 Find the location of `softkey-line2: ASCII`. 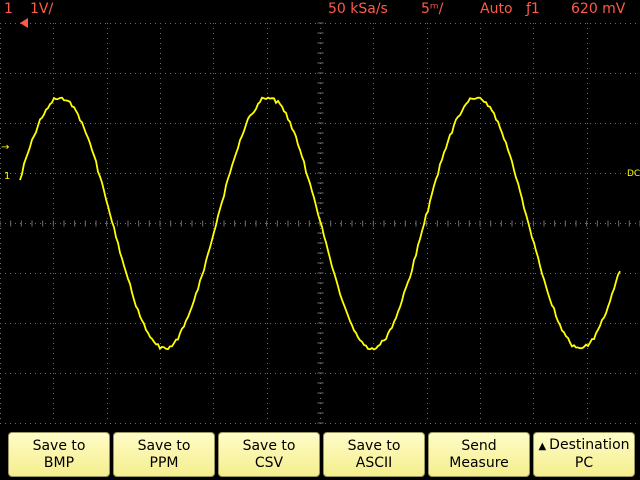

softkey-line2: ASCII is located at coordinates (374, 462).